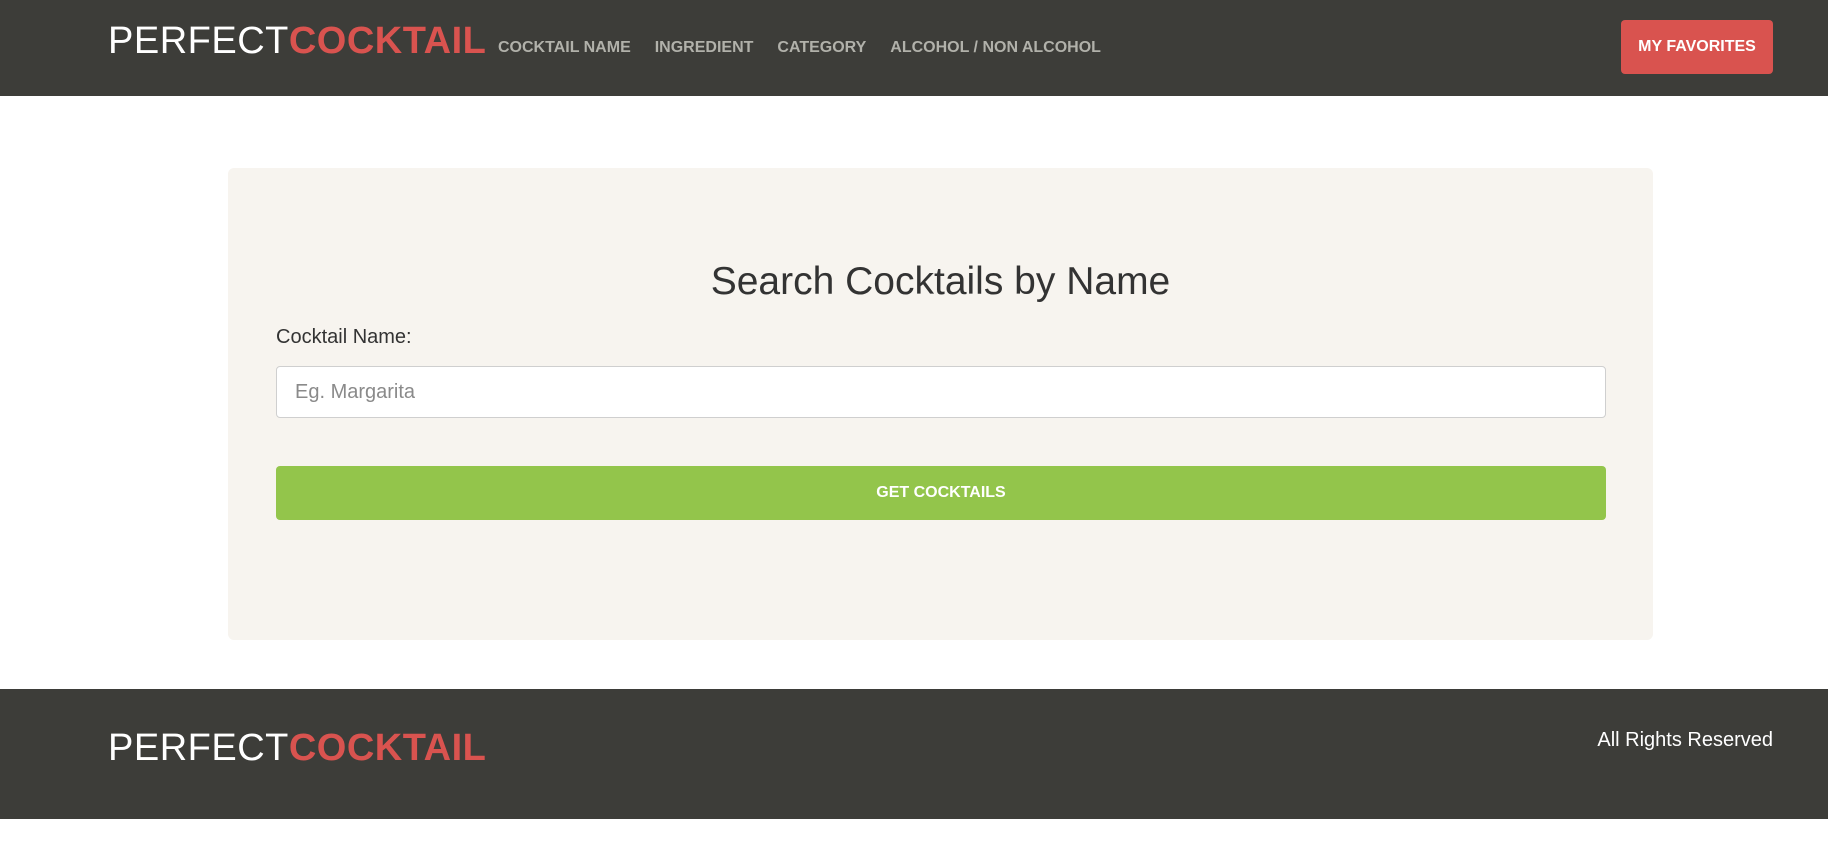 The height and width of the screenshot is (847, 1828). Describe the element at coordinates (941, 392) in the screenshot. I see `cocktail-name-input` at that location.